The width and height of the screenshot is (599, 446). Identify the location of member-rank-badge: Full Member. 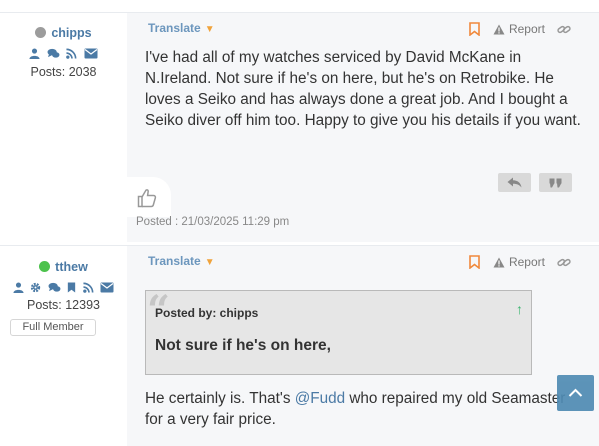
(53, 327).